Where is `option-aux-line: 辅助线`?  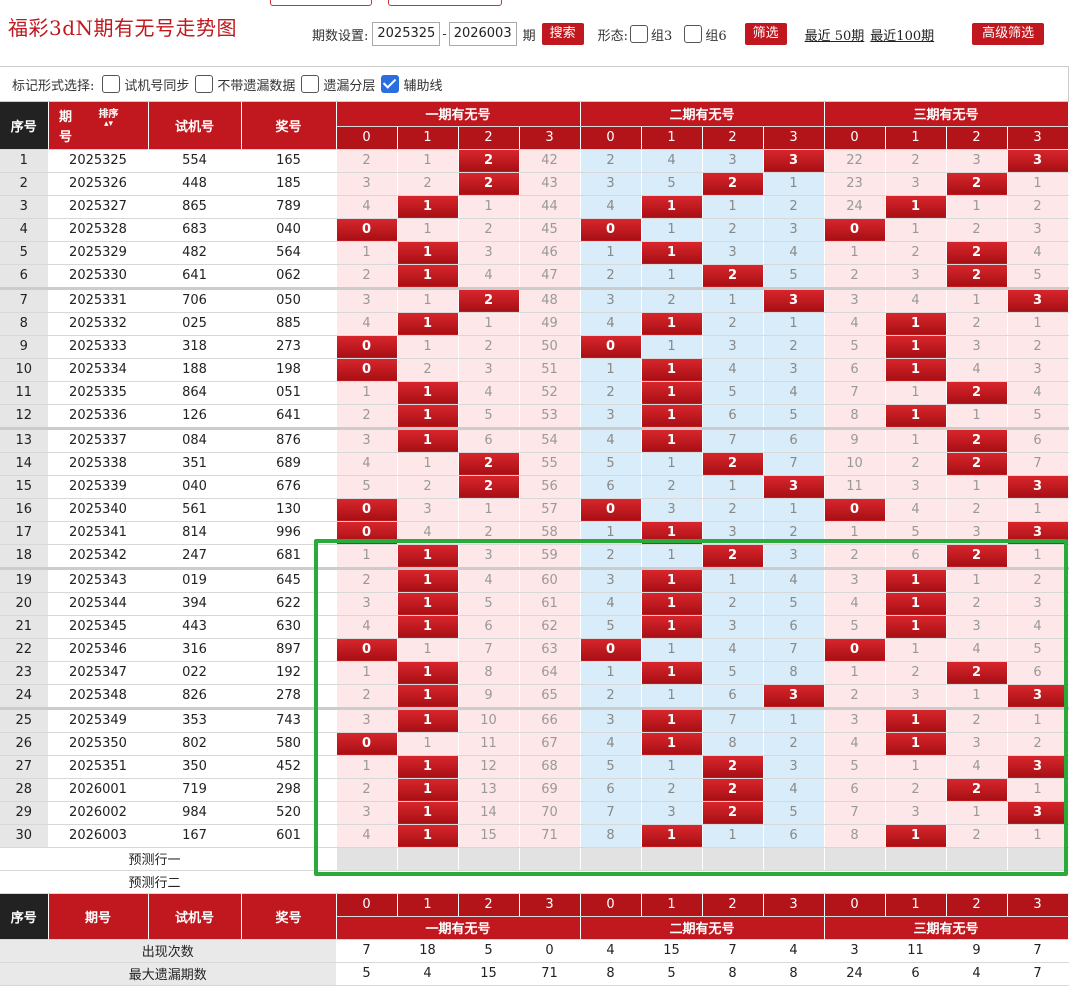 option-aux-line: 辅助线 is located at coordinates (411, 84).